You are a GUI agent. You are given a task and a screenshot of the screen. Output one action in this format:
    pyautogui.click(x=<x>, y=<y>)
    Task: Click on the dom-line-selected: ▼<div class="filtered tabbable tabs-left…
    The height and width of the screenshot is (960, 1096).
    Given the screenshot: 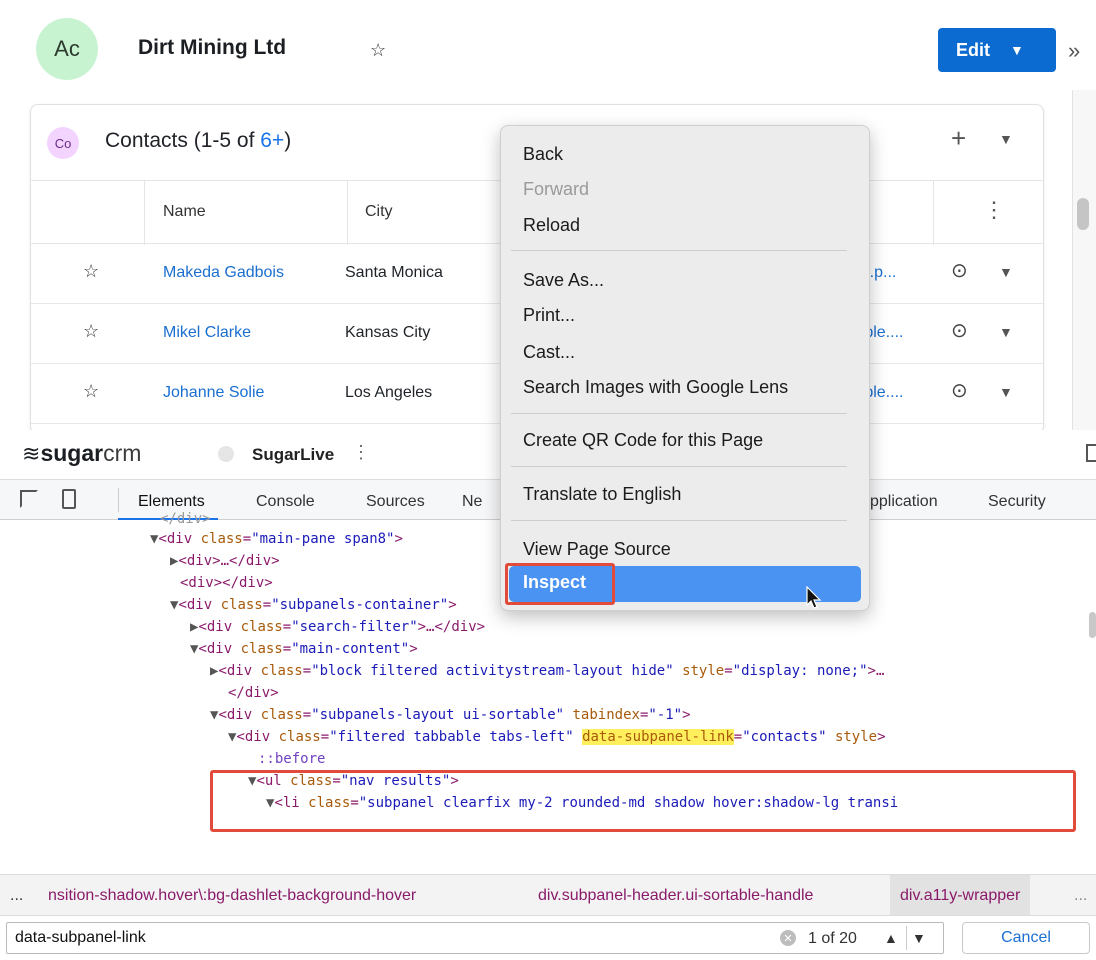 What is the action you would take?
    pyautogui.click(x=557, y=737)
    